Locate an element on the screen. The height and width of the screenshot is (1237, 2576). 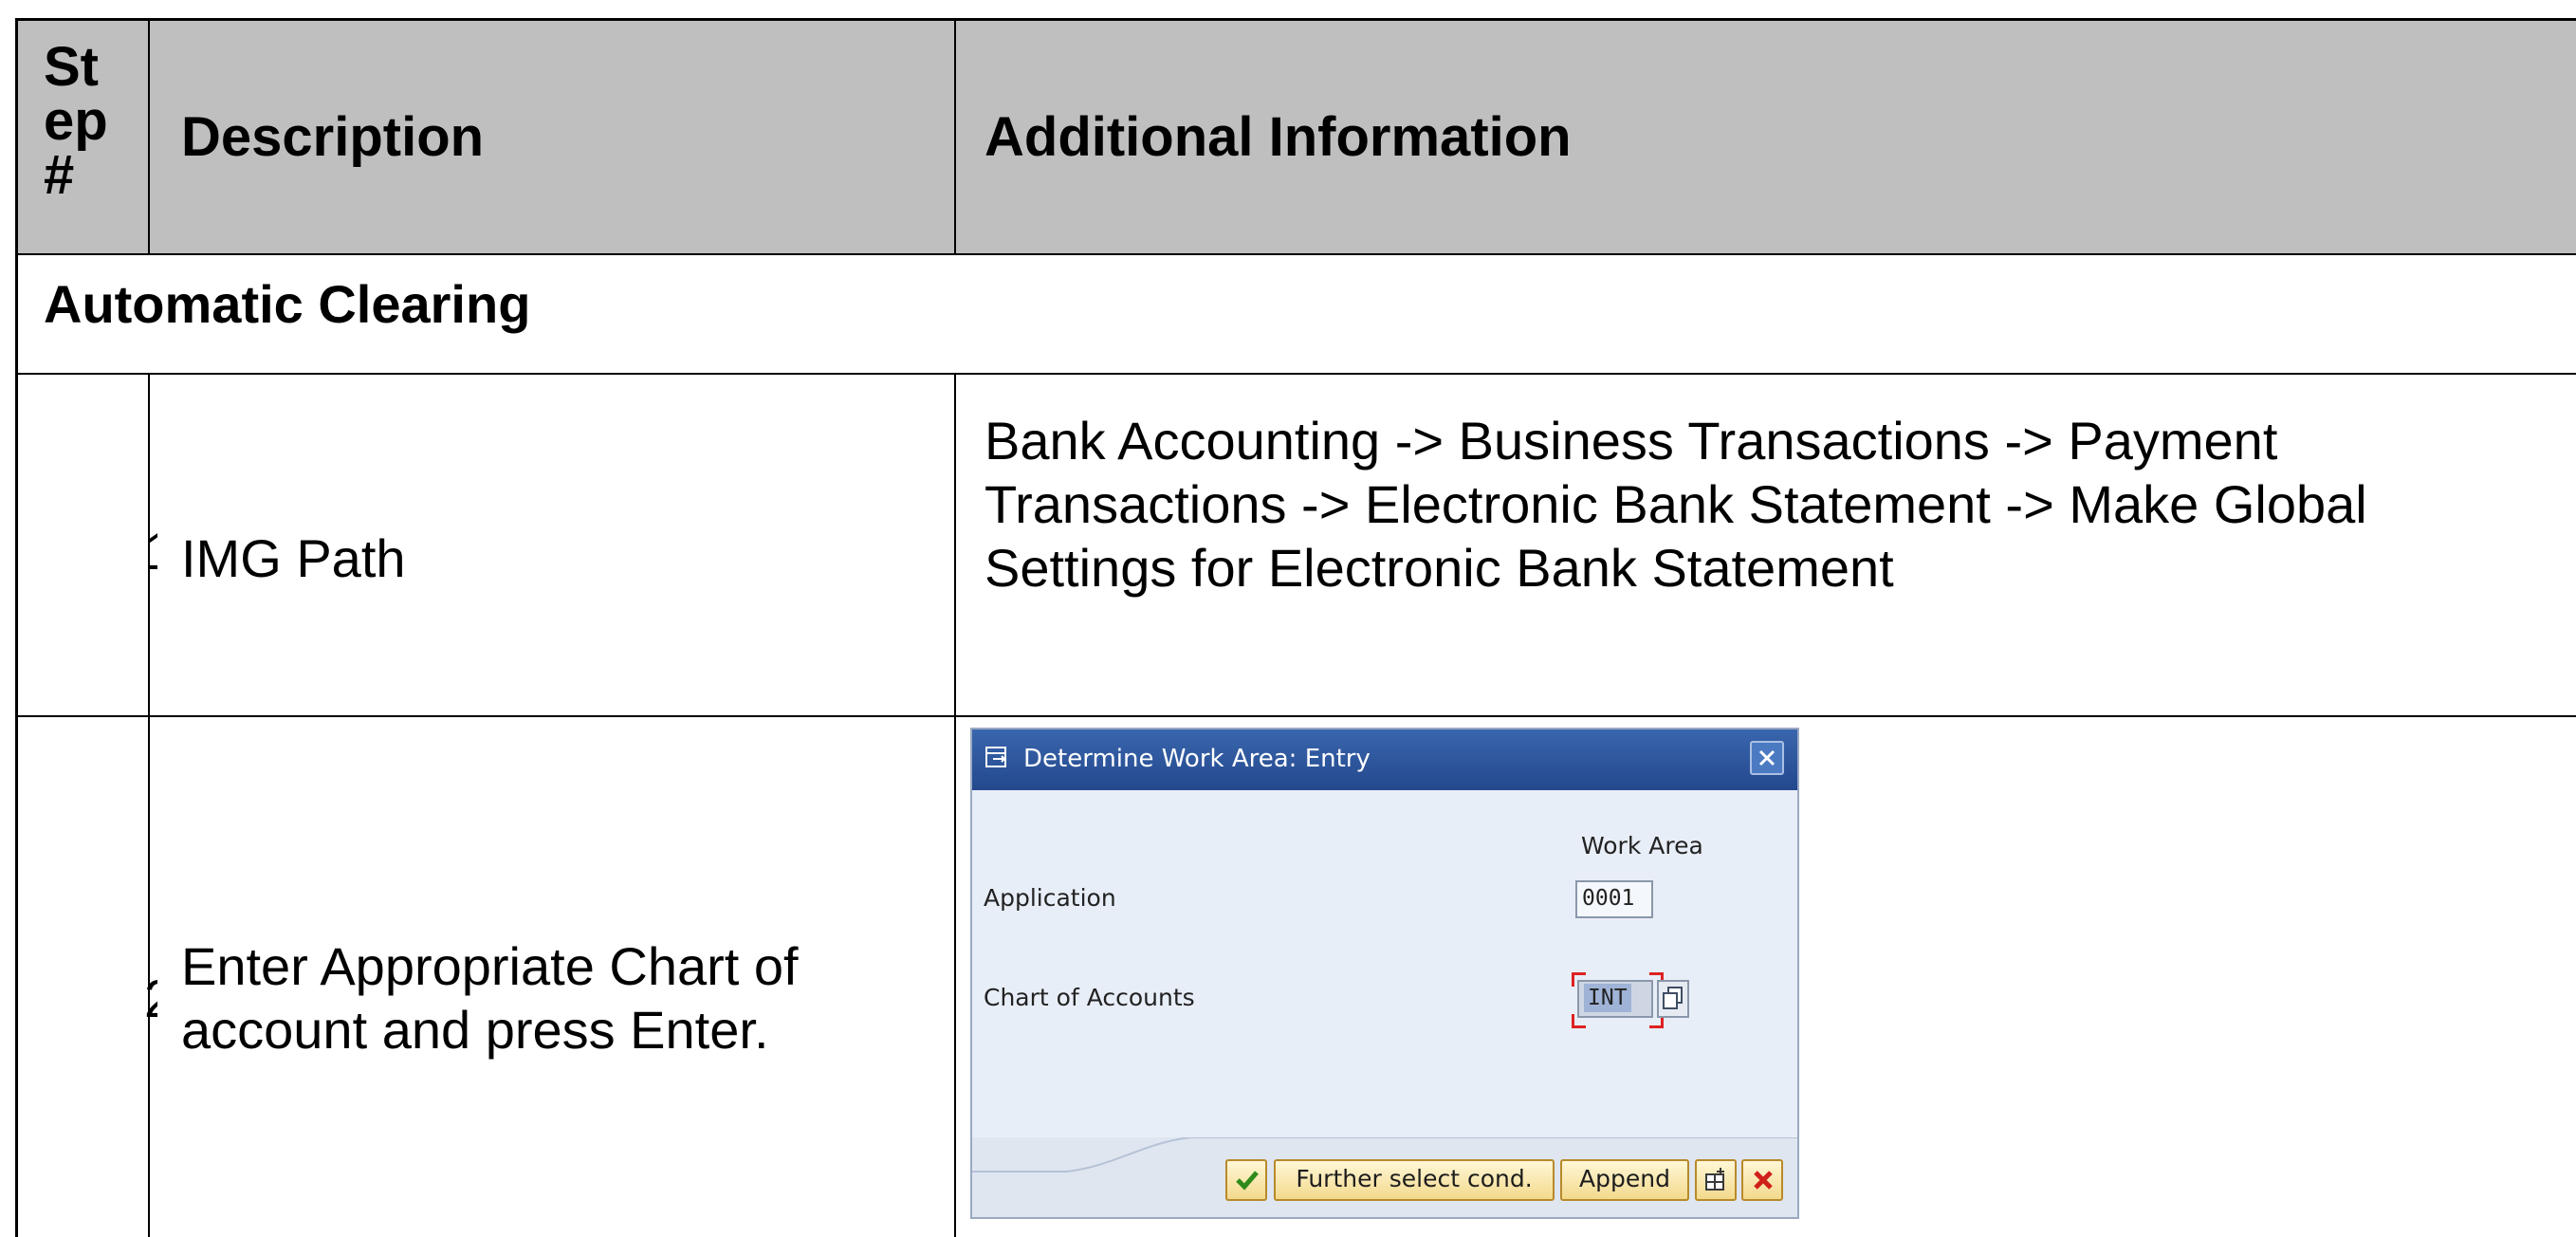
table-border-top is located at coordinates (1295, 19).